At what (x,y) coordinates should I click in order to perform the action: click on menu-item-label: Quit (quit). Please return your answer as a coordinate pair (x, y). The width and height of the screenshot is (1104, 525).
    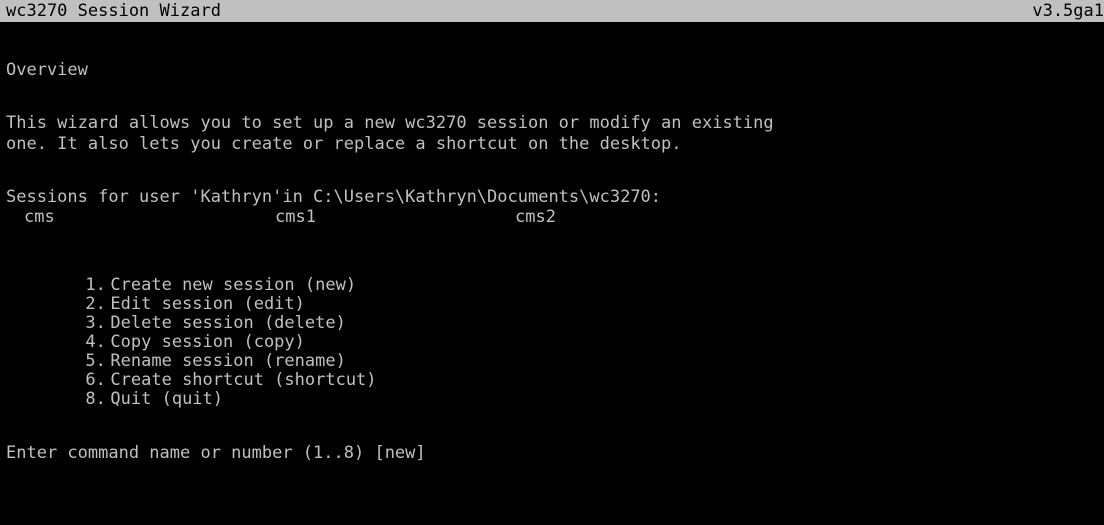
    Looking at the image, I should click on (167, 399).